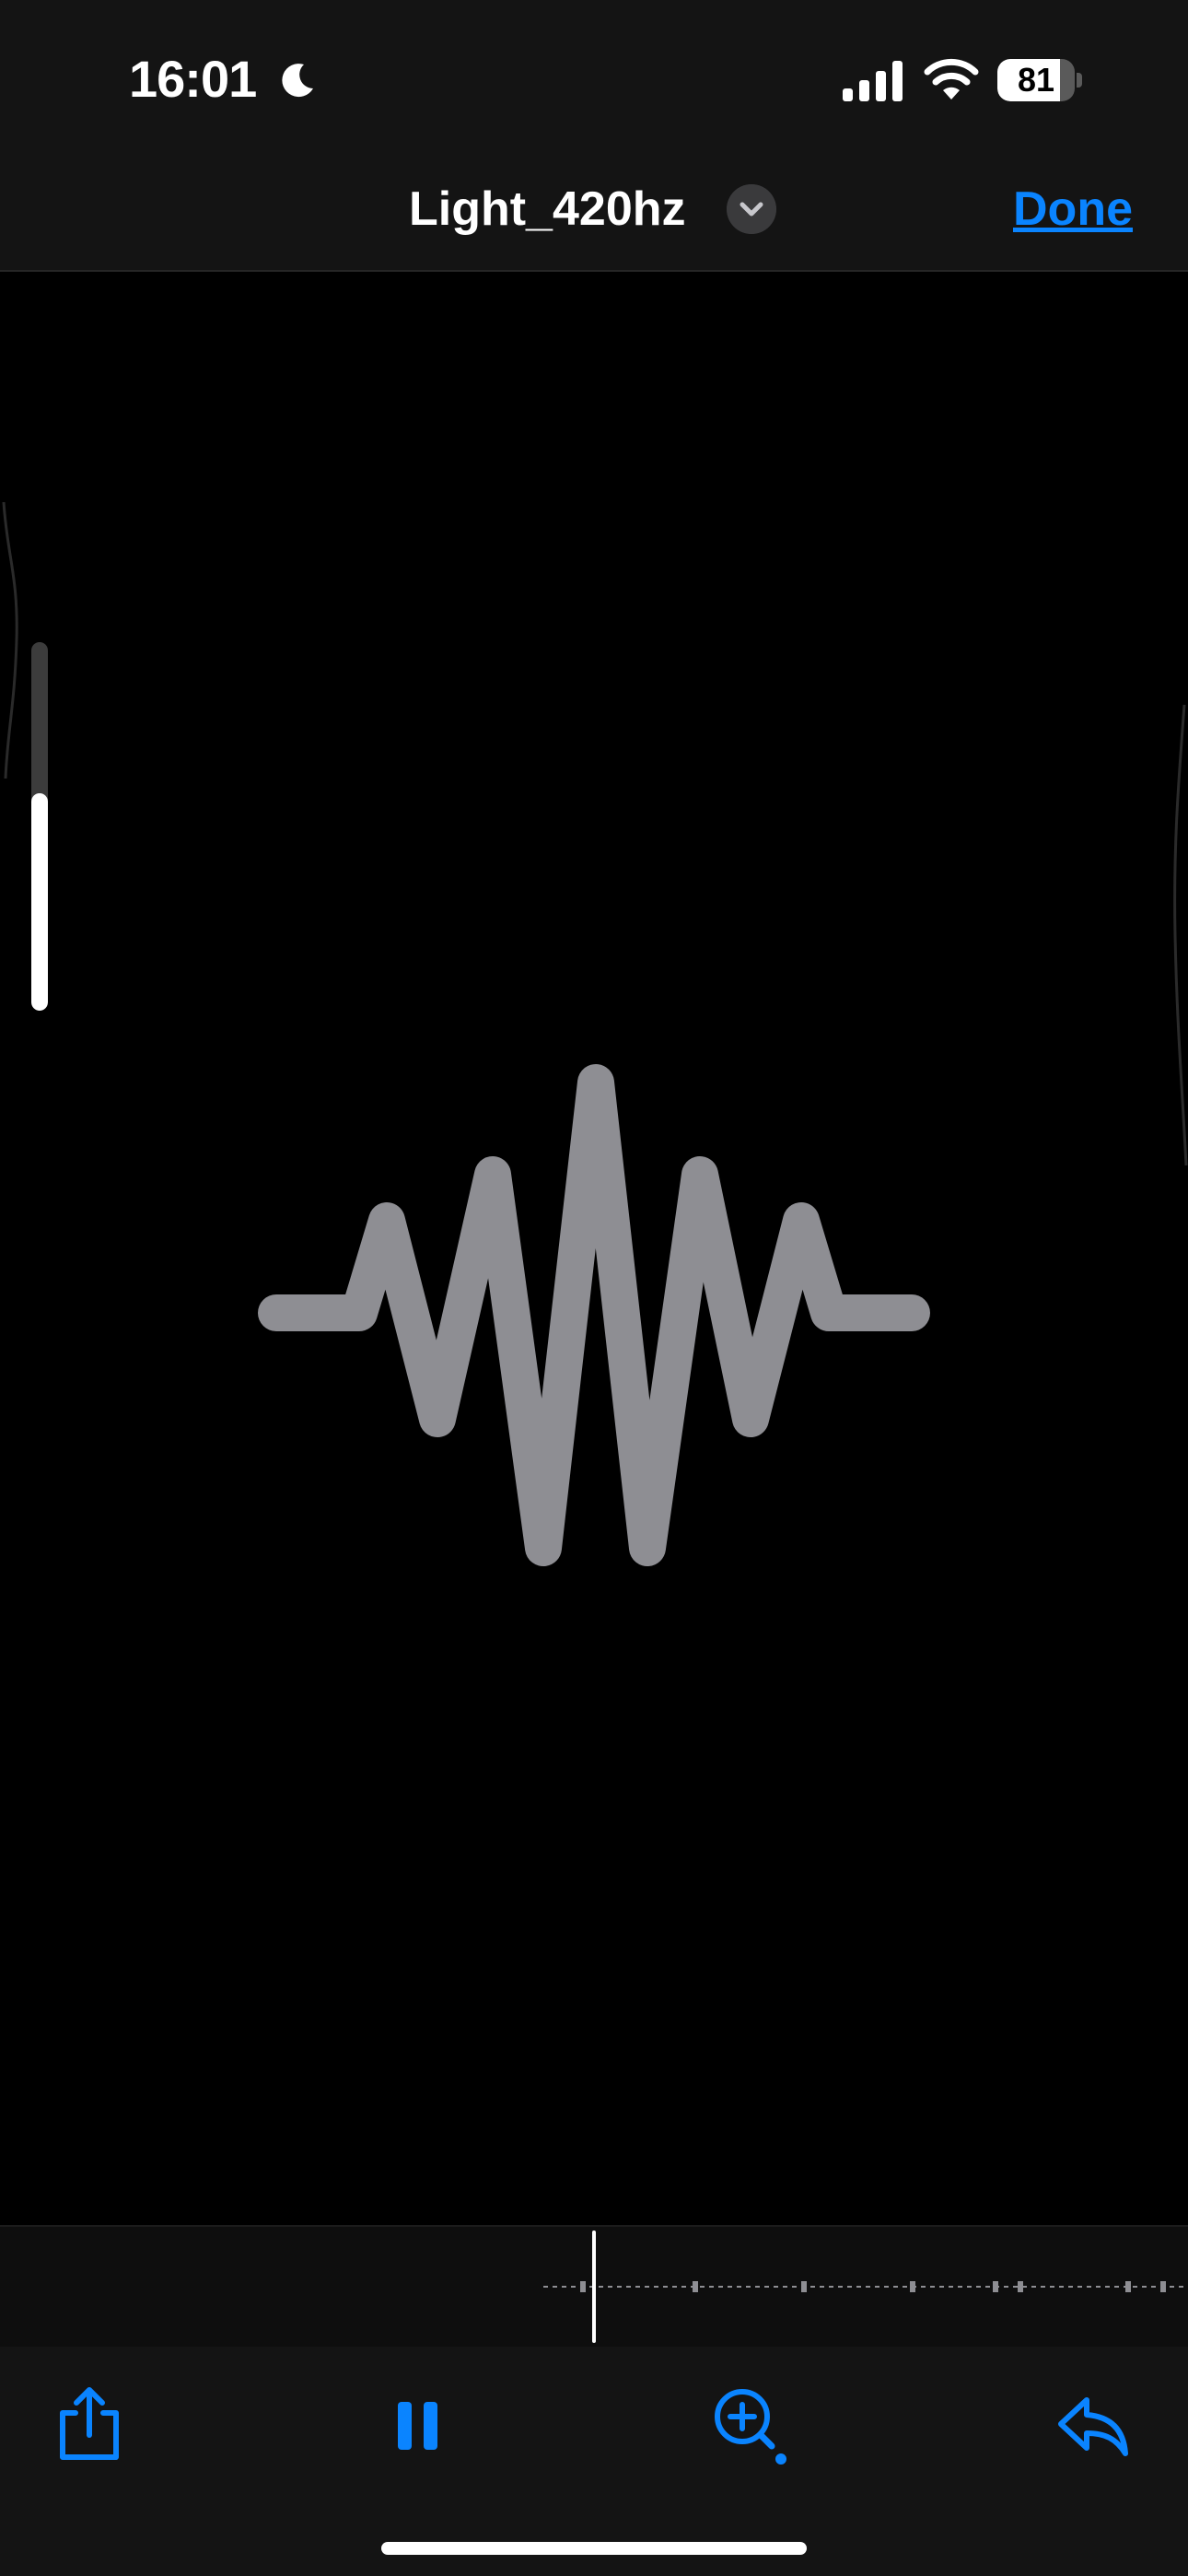 This screenshot has height=2576, width=1188. What do you see at coordinates (1073, 209) in the screenshot?
I see `done-button: Done` at bounding box center [1073, 209].